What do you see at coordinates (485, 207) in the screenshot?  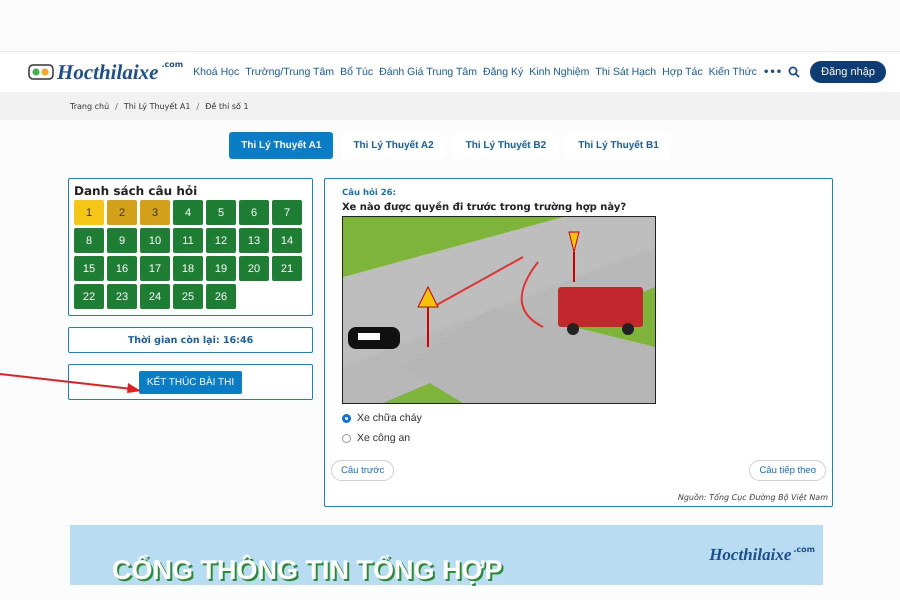 I see `question-text: Xe nào được quyền đi trước trong trường hợp này?` at bounding box center [485, 207].